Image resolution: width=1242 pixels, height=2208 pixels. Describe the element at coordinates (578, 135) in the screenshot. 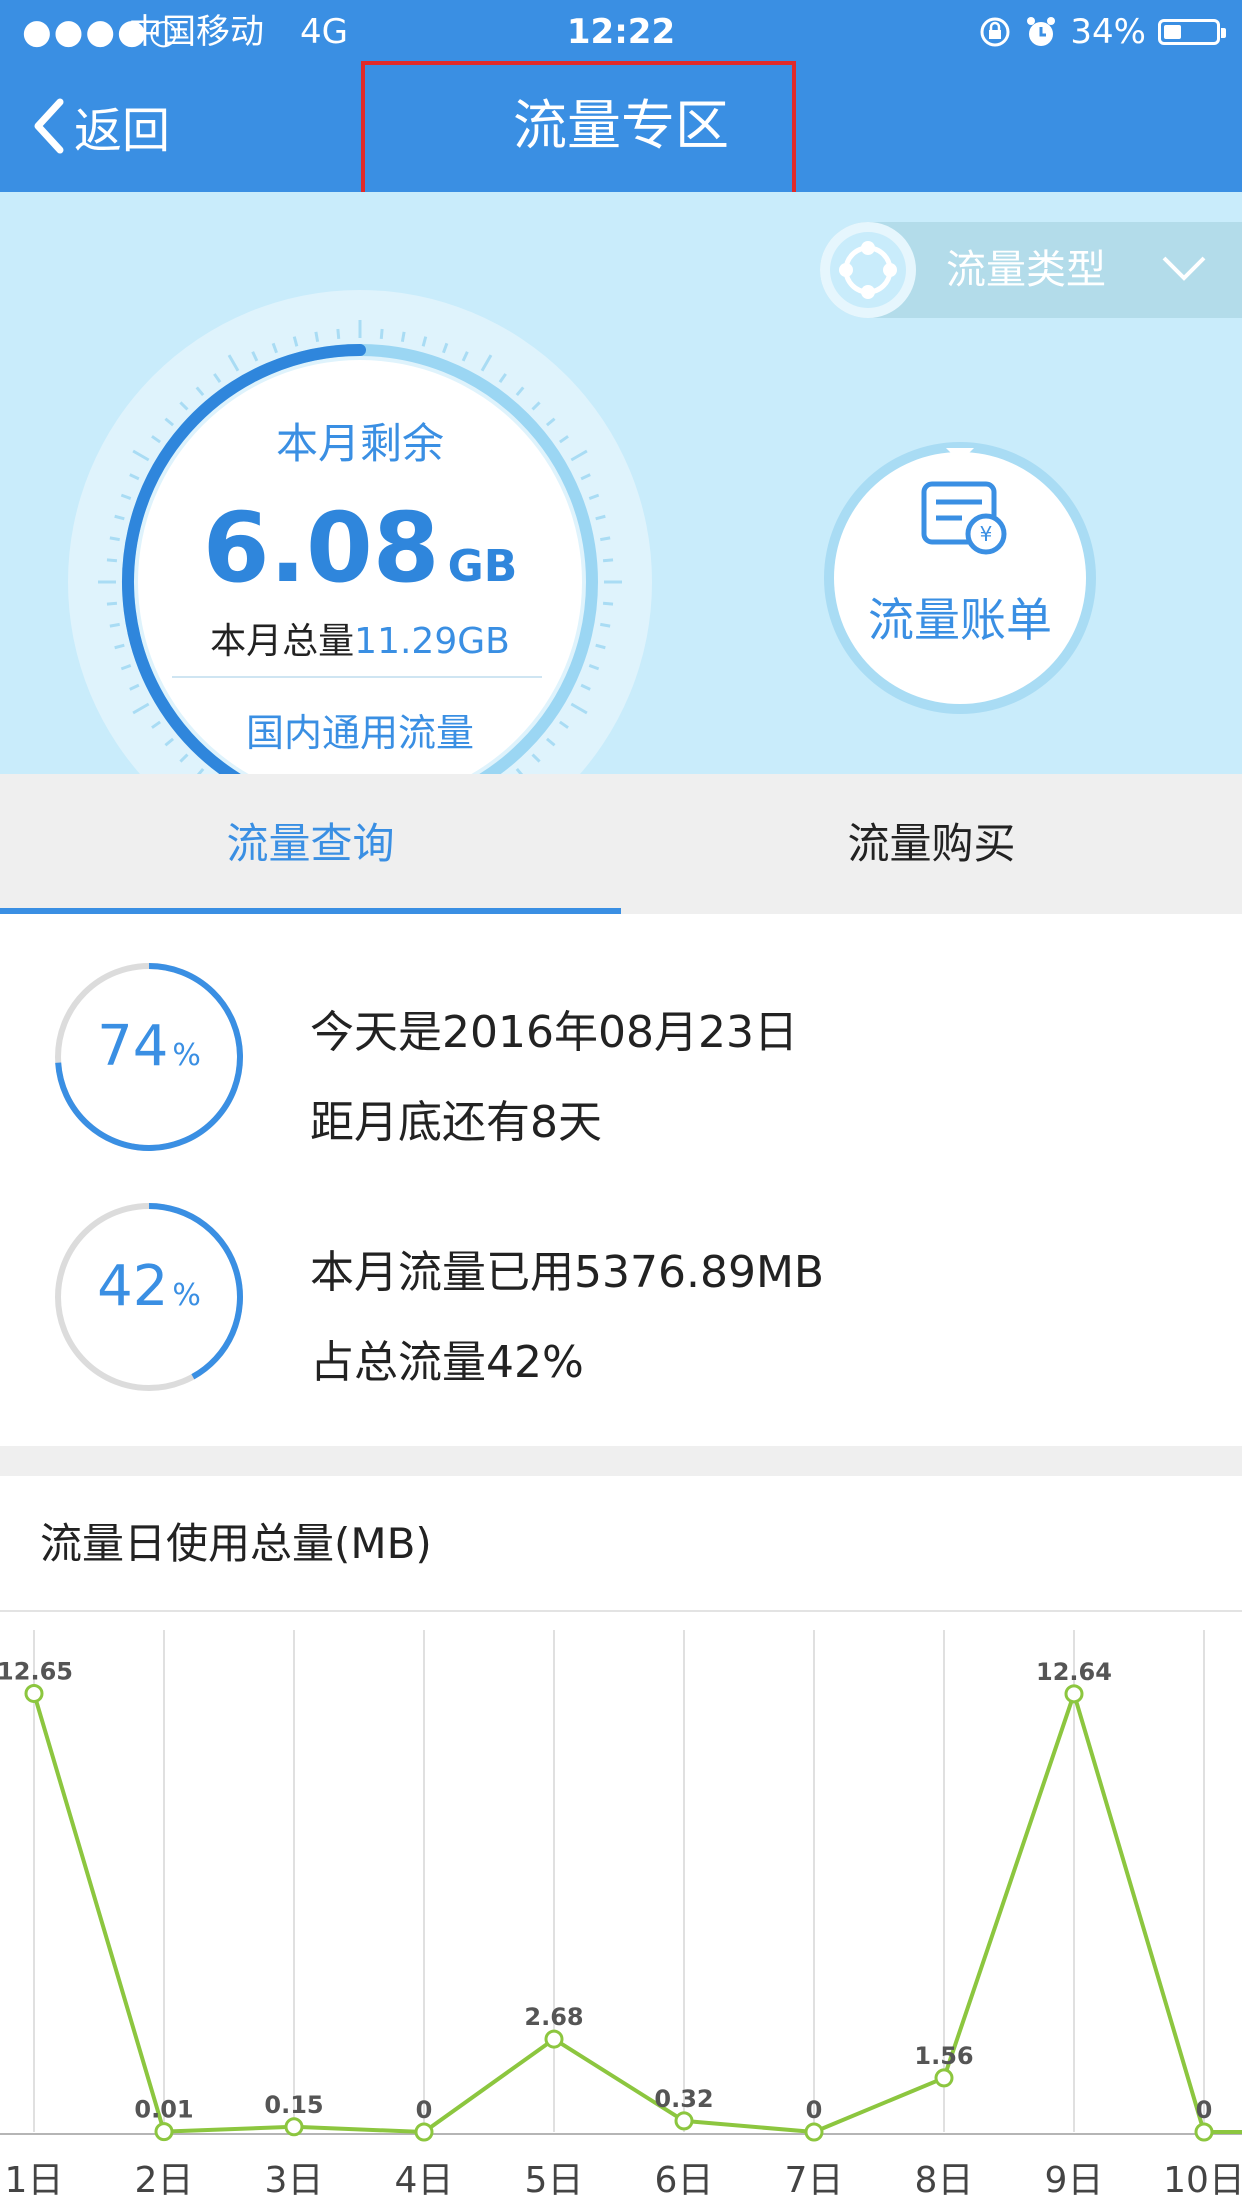

I see `title-highlight-frame` at that location.